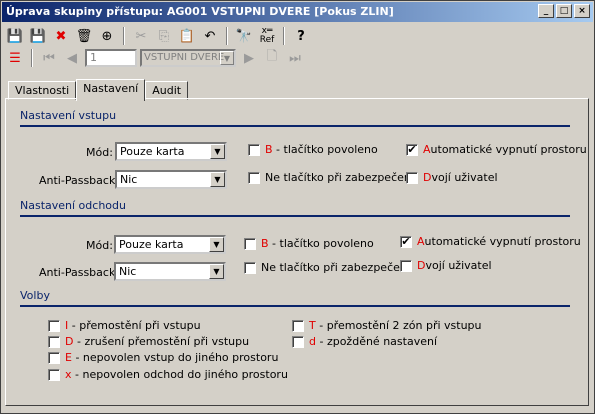 Image resolution: width=595 pixels, height=414 pixels. I want to click on odchod-mod-select: Pouze karta ▼, so click(170, 244).